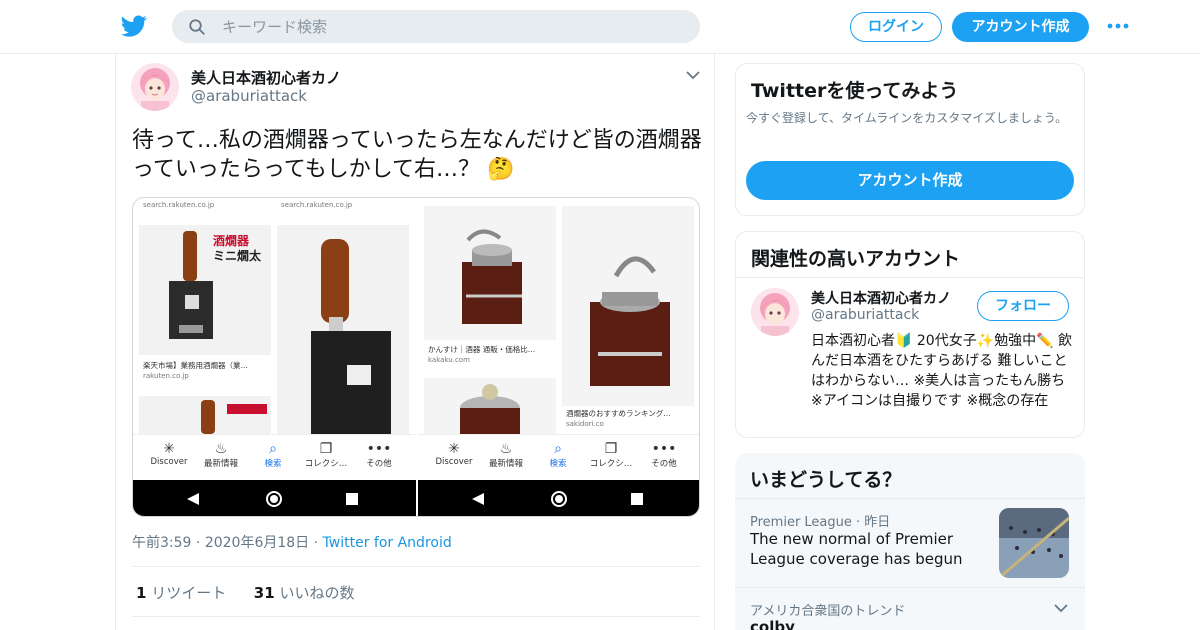 This screenshot has width=1200, height=630. What do you see at coordinates (1118, 26) in the screenshot?
I see `more-options-icon` at bounding box center [1118, 26].